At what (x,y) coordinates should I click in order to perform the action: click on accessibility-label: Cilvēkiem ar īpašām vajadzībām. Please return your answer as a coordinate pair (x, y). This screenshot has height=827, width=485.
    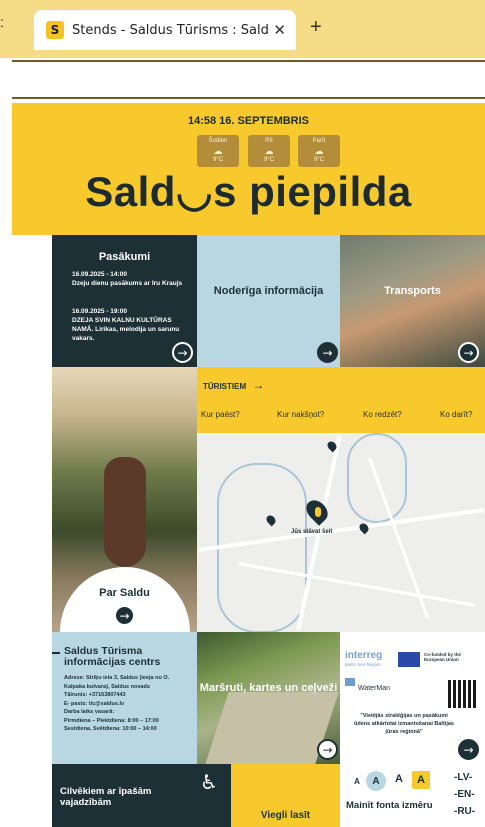
    Looking at the image, I should click on (106, 797).